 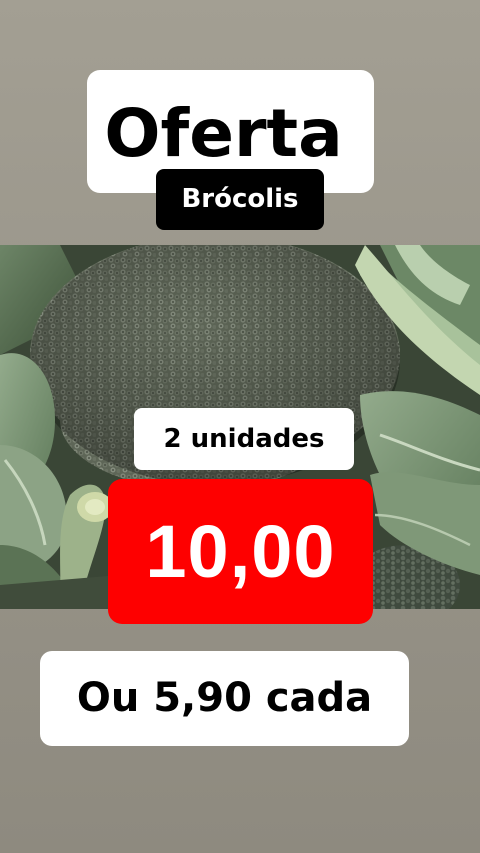 I want to click on unit-price-label-box: Ou 5,90 cada, so click(x=224, y=698).